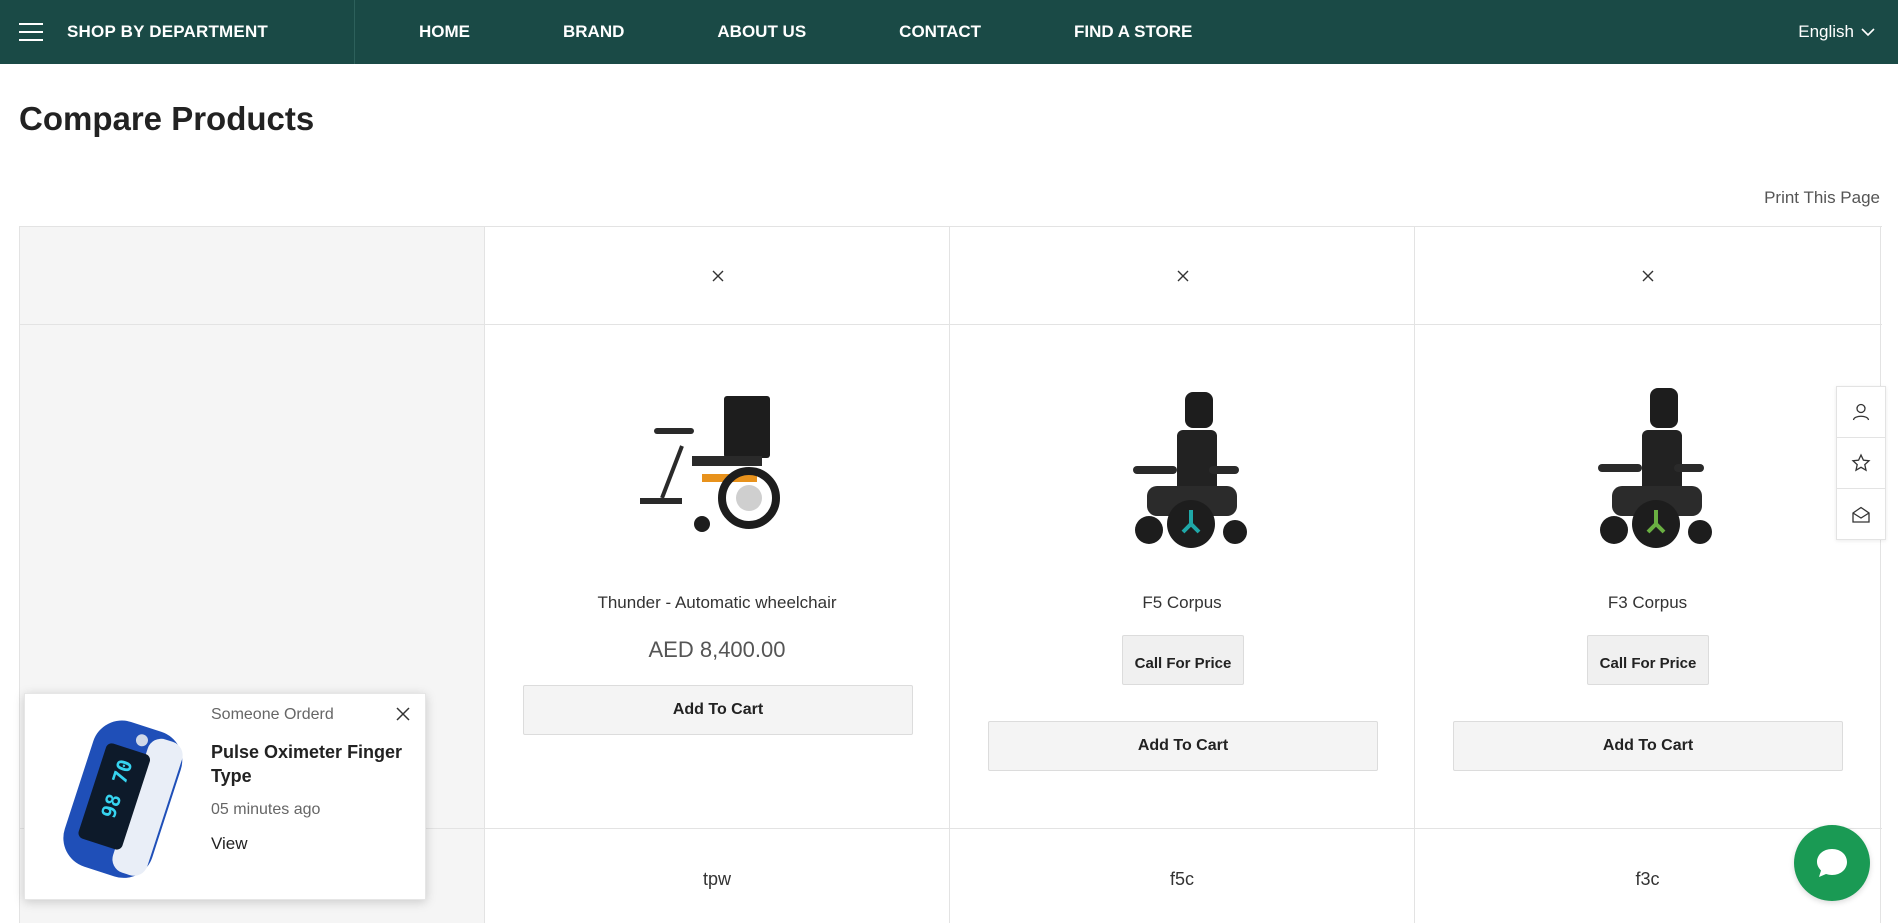 This screenshot has height=923, width=1898. What do you see at coordinates (1822, 198) in the screenshot?
I see `print-page-link: Print This Page` at bounding box center [1822, 198].